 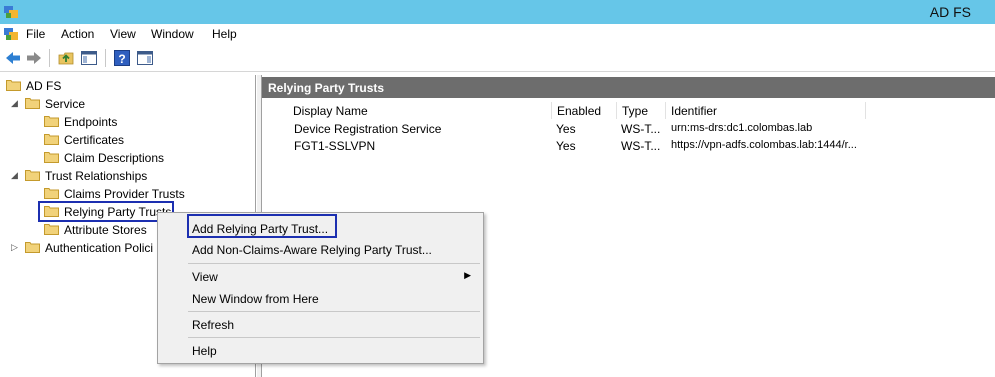 I want to click on tree-item-trust-relationships: ◢ Trust Relationships, so click(x=125, y=176).